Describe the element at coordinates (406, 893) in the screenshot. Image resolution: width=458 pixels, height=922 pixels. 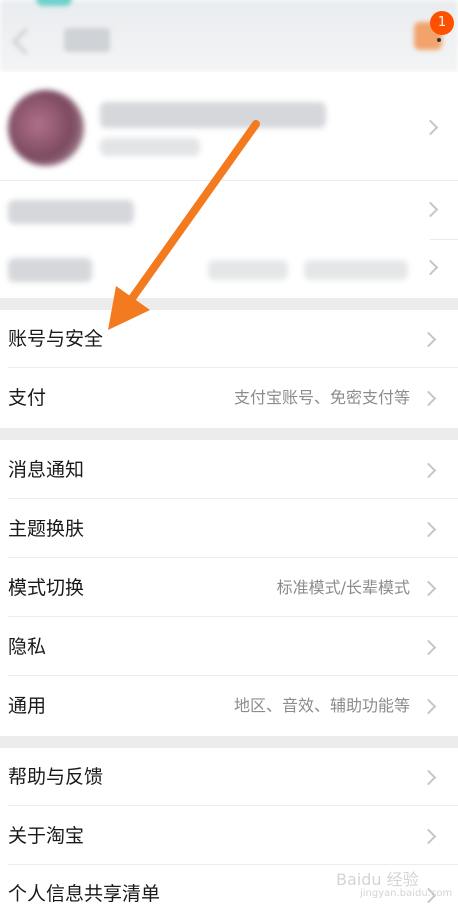
I see `watermark-url: jingyan.baidu.com` at that location.